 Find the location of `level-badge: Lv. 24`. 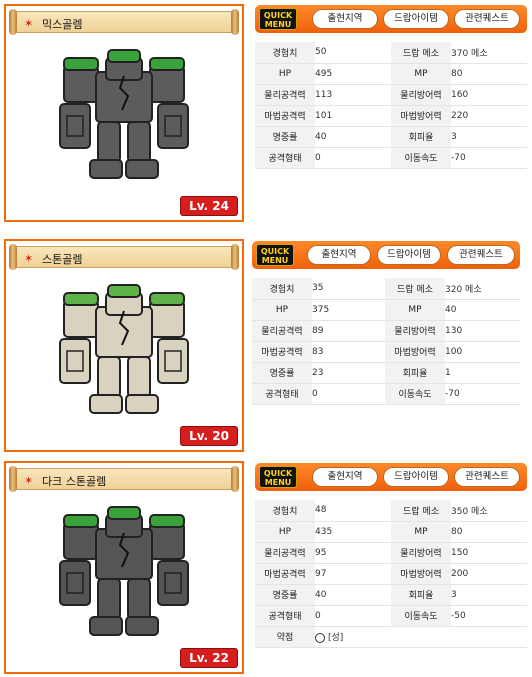

level-badge: Lv. 24 is located at coordinates (209, 206).